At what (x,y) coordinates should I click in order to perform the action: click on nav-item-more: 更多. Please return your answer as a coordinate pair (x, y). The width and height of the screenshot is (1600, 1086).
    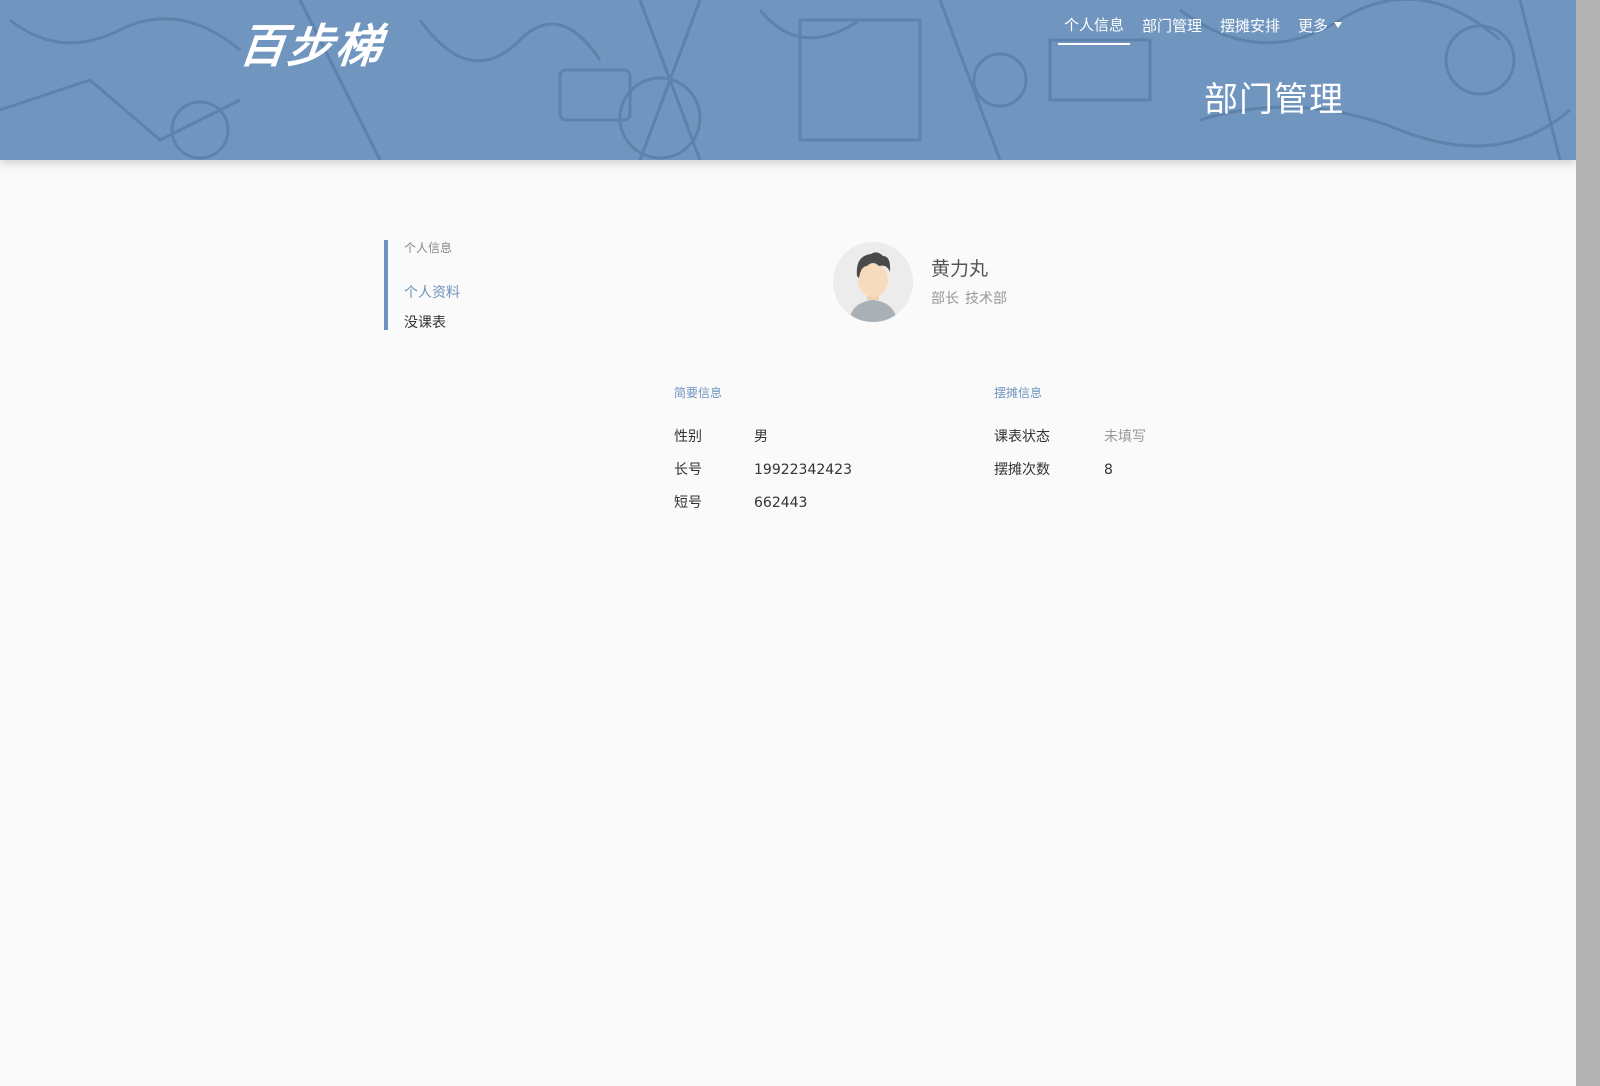
    Looking at the image, I should click on (1320, 27).